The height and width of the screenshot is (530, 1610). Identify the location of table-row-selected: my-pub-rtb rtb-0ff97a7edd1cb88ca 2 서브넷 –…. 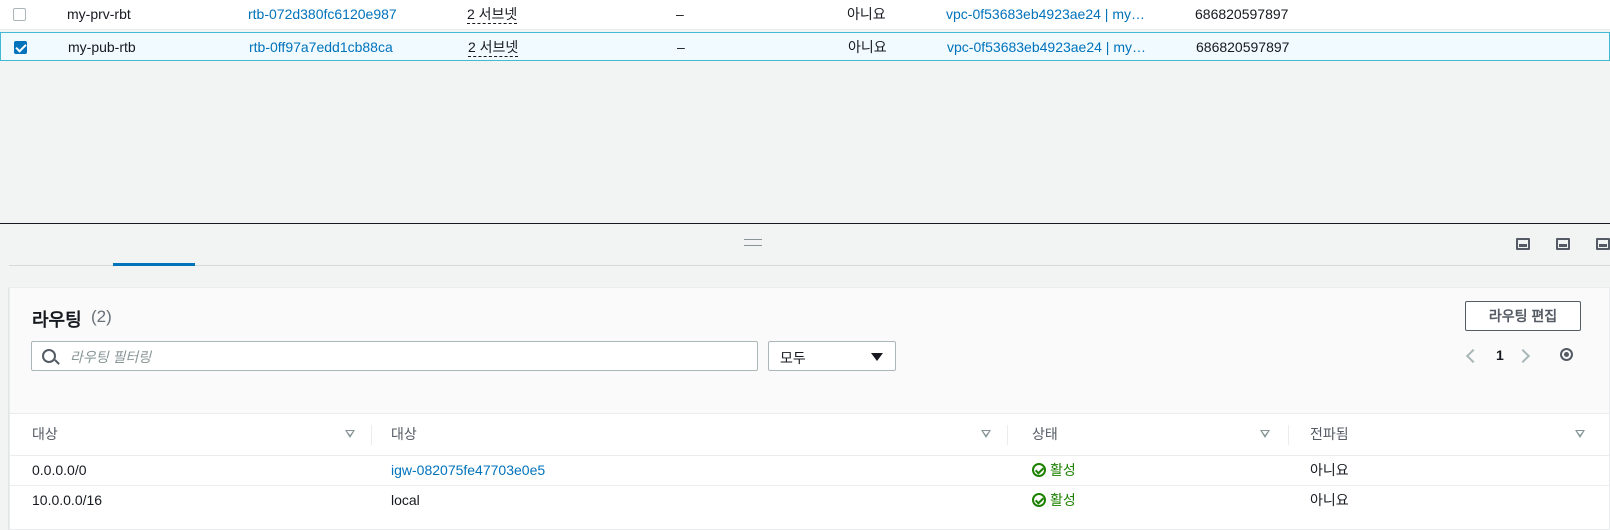
(805, 46).